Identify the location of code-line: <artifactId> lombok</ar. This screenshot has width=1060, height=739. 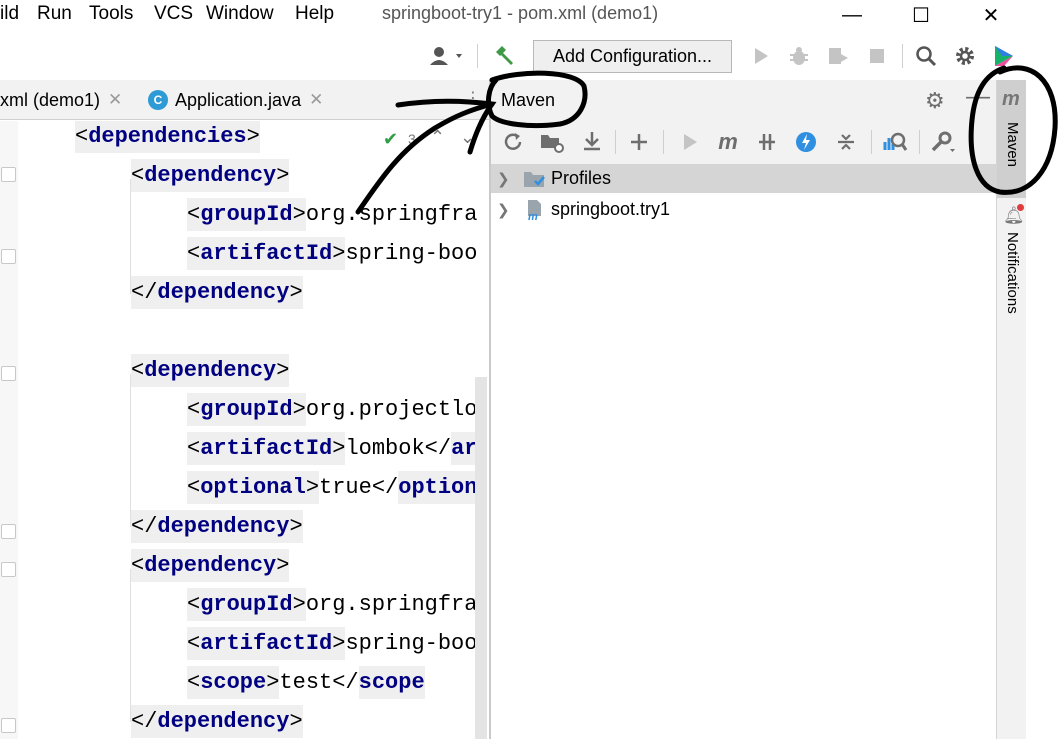
(332, 448).